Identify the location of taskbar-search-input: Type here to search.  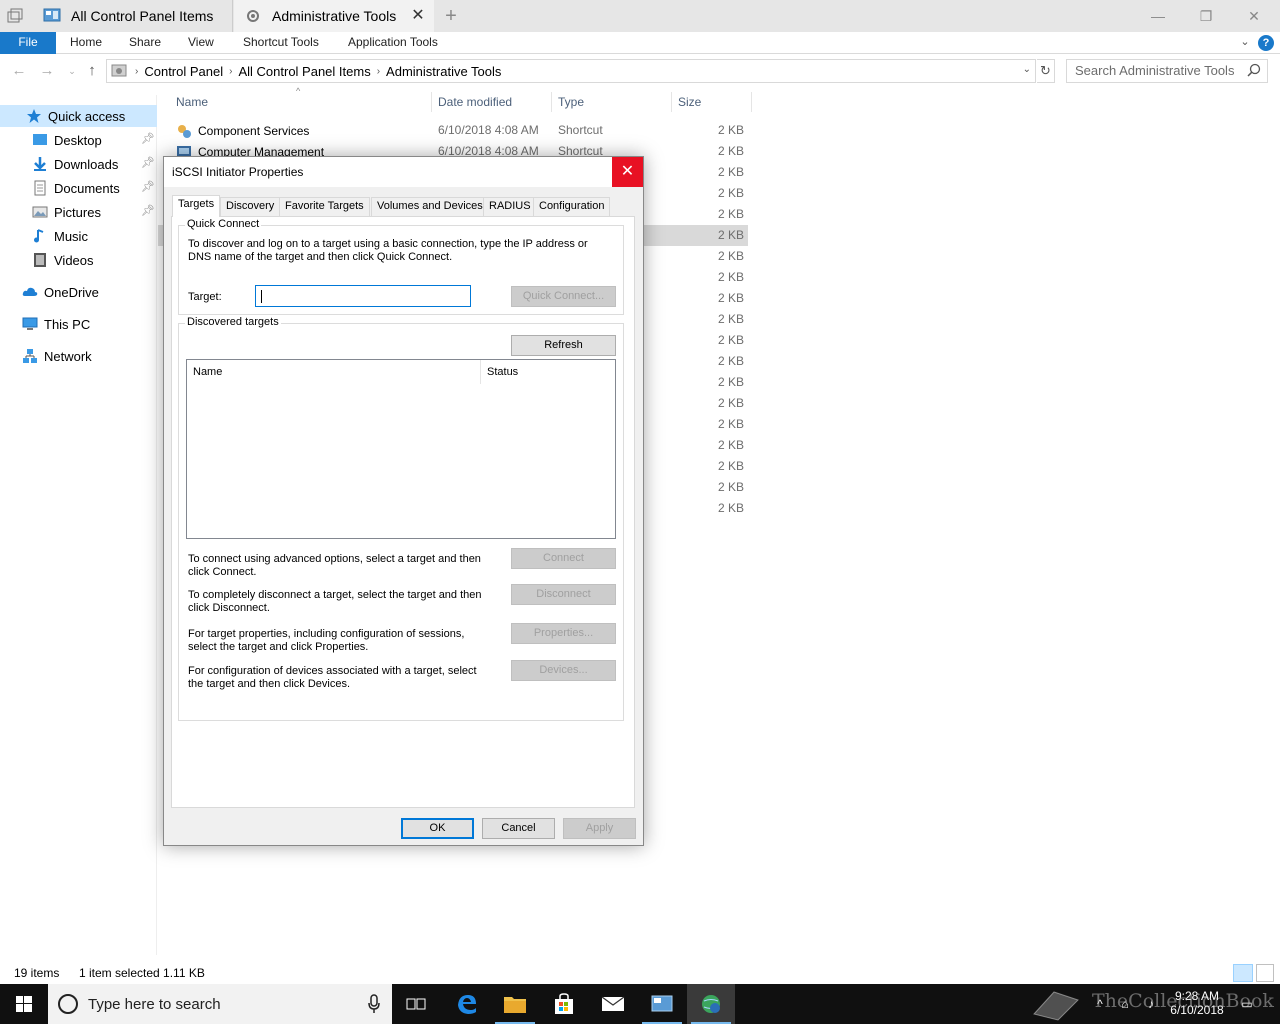
(220, 1004).